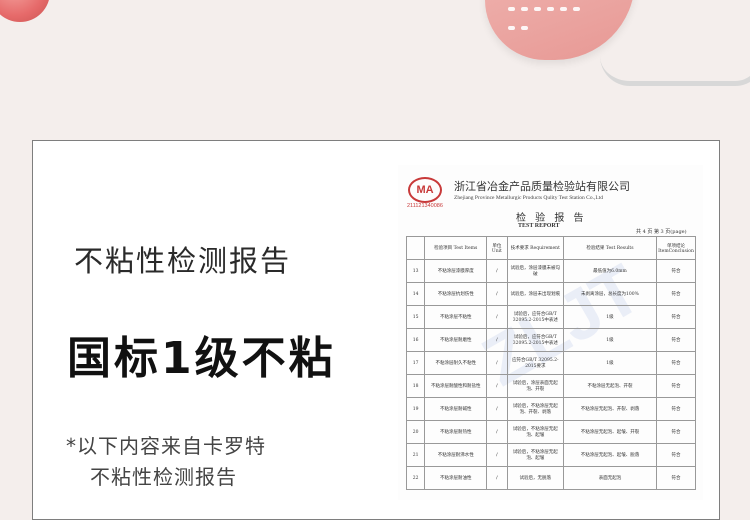  I want to click on table-cell-item: 不粘涂层耐磨性, so click(456, 340).